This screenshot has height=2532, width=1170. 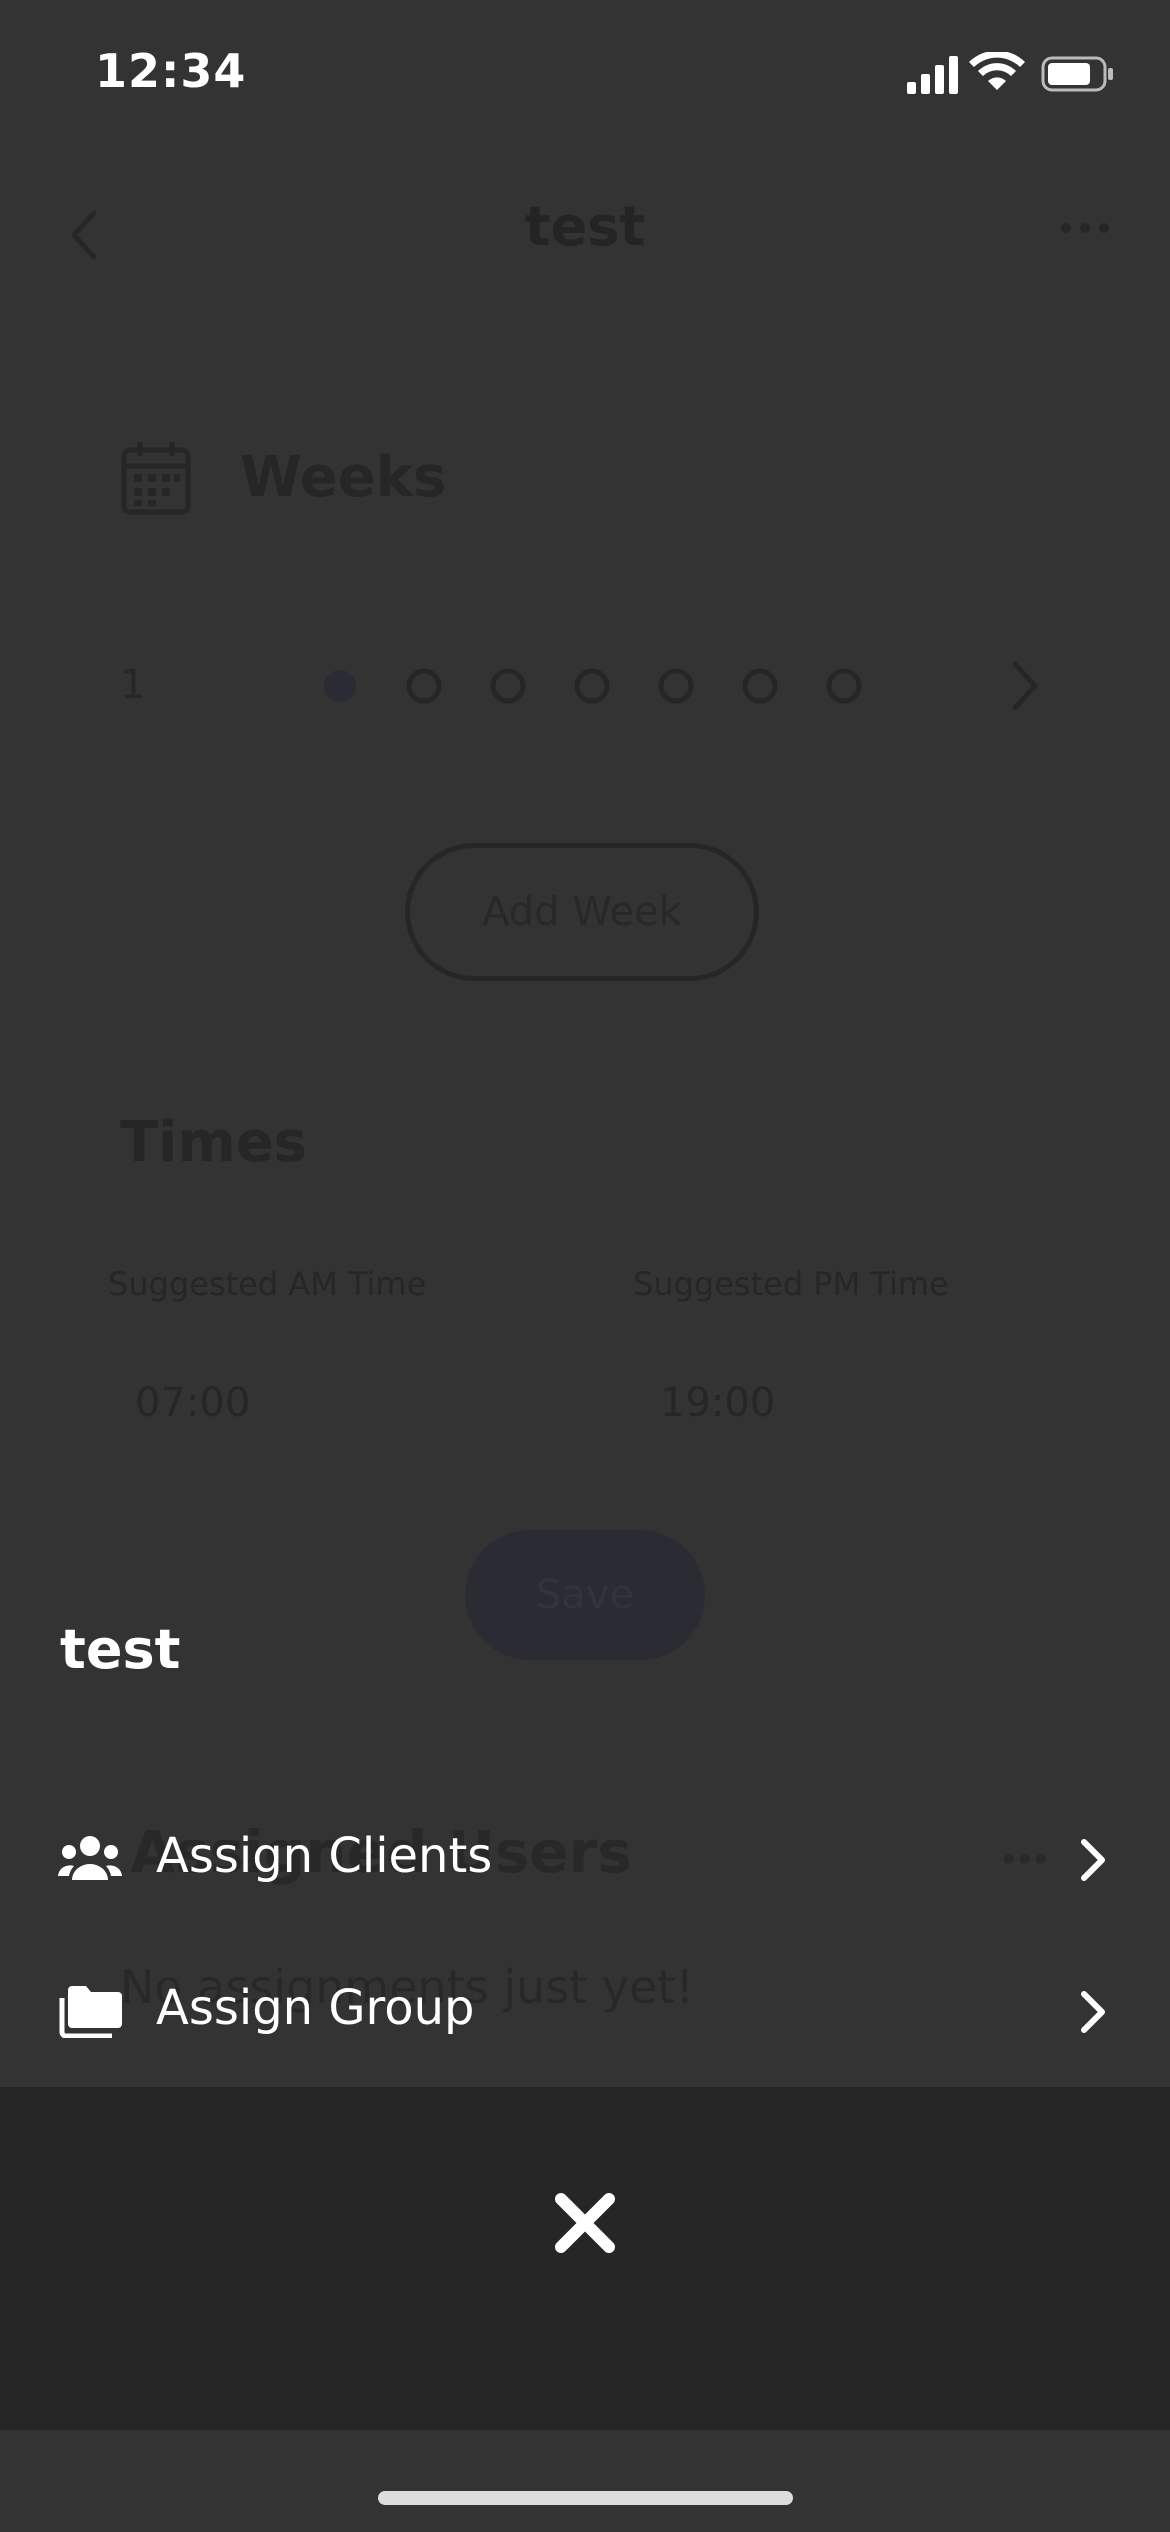 I want to click on calendar-icon, so click(x=156, y=478).